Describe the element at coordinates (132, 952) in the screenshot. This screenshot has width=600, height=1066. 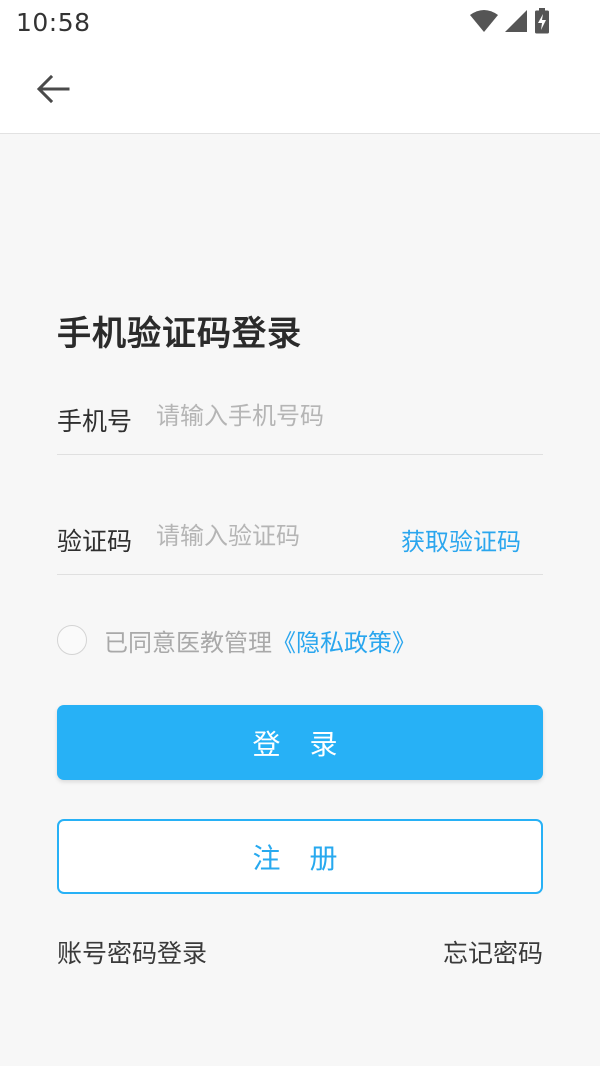
I see `password-login-link: 账号密码登录` at that location.